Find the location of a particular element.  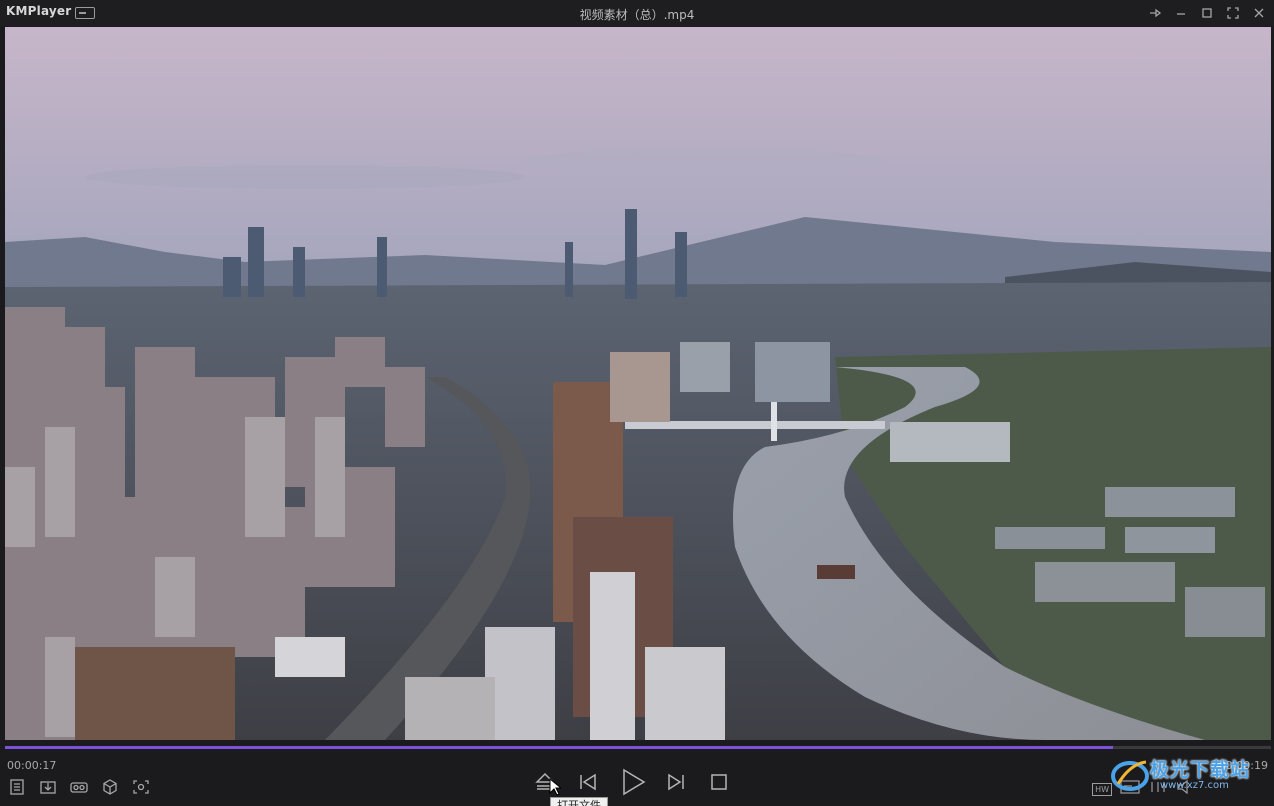

elapsed-time: 00:00:17 is located at coordinates (32, 765).